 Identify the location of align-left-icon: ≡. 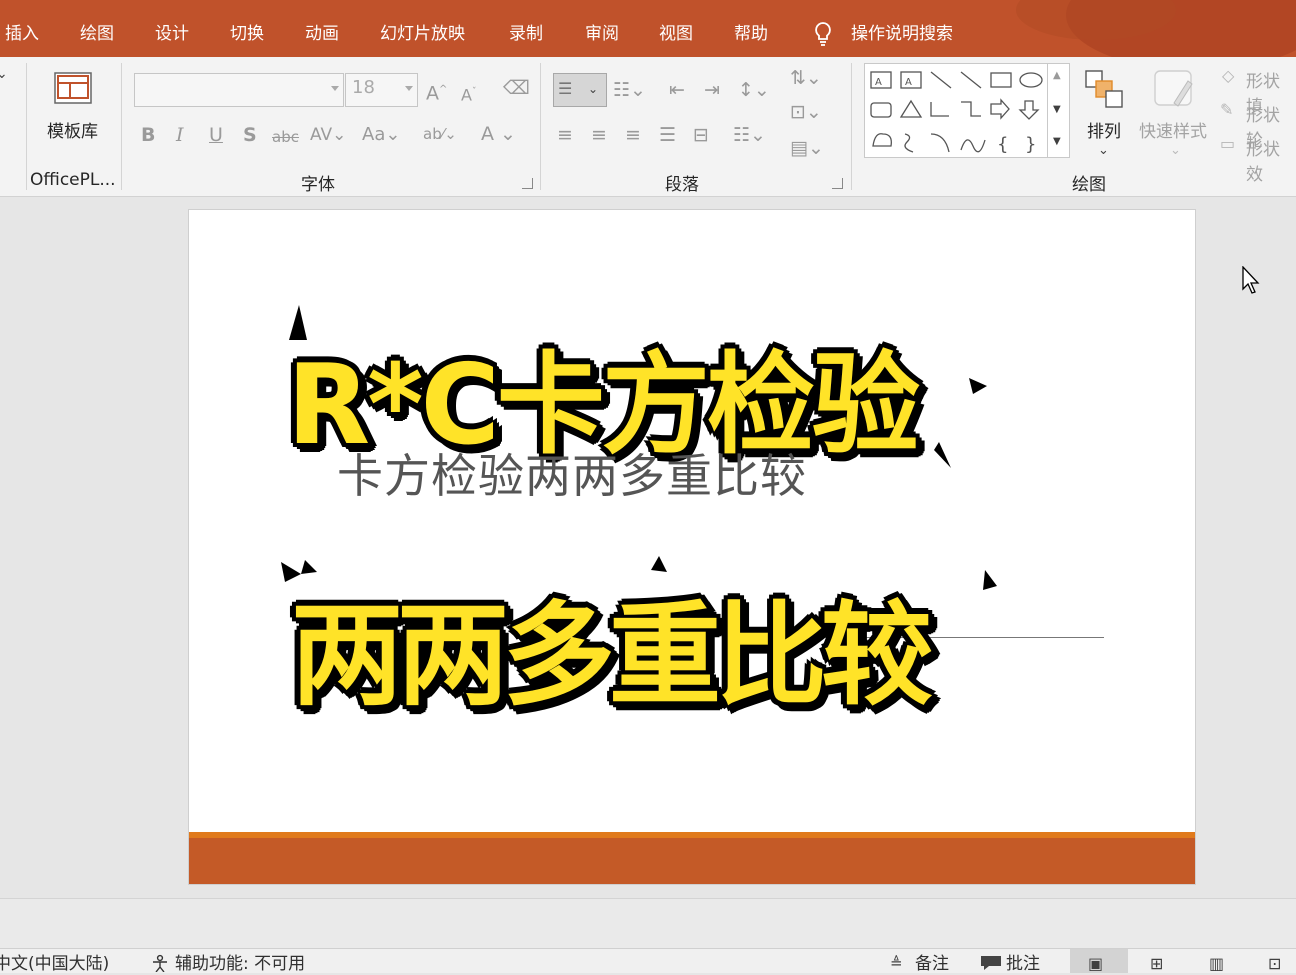
(565, 135).